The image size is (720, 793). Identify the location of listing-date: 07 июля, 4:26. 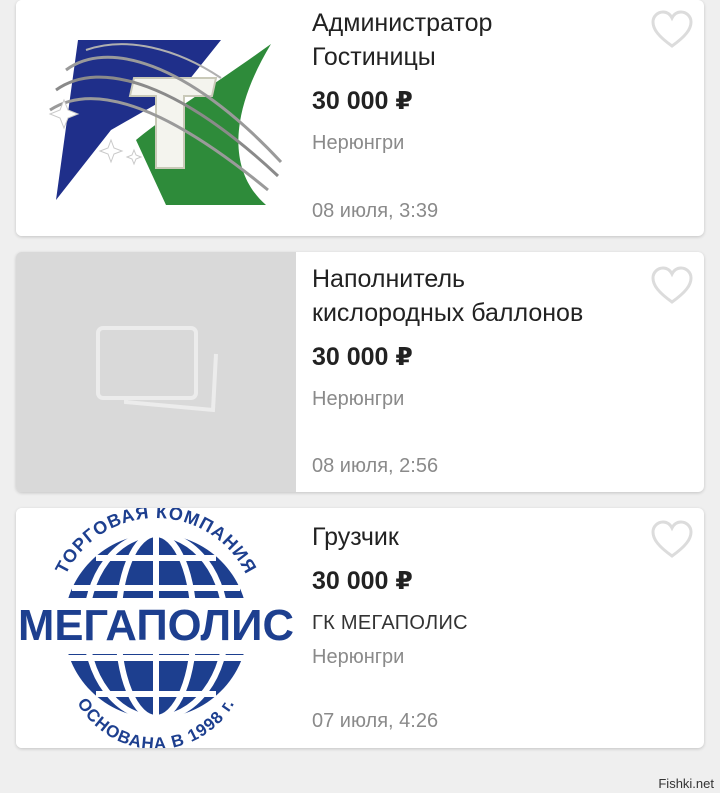
(375, 721).